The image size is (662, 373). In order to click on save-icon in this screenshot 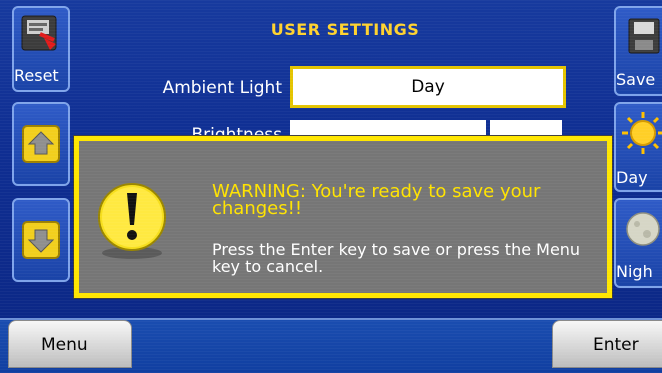, I will do `click(644, 36)`.